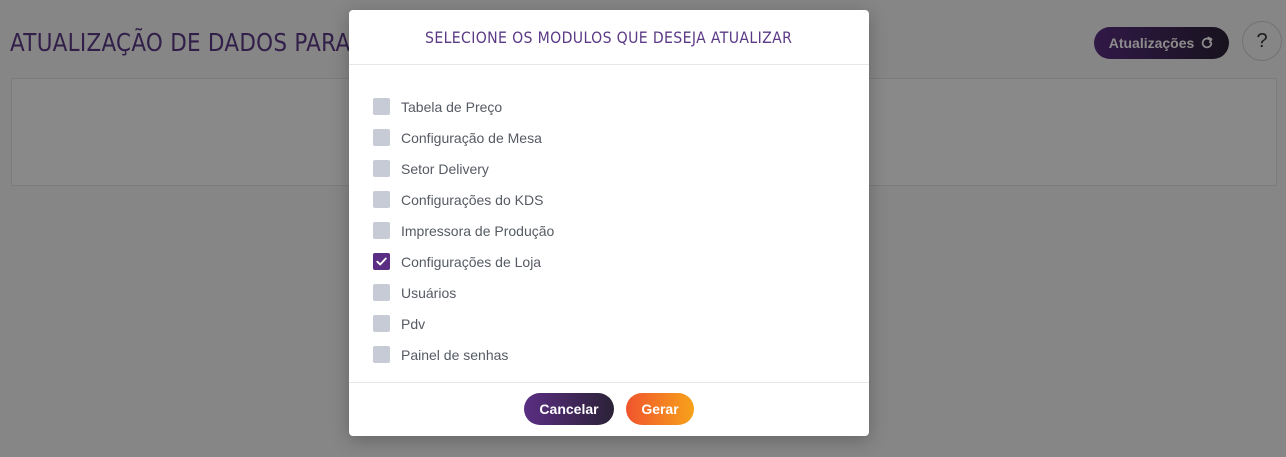  I want to click on option-label: Tabela de Preço, so click(452, 106).